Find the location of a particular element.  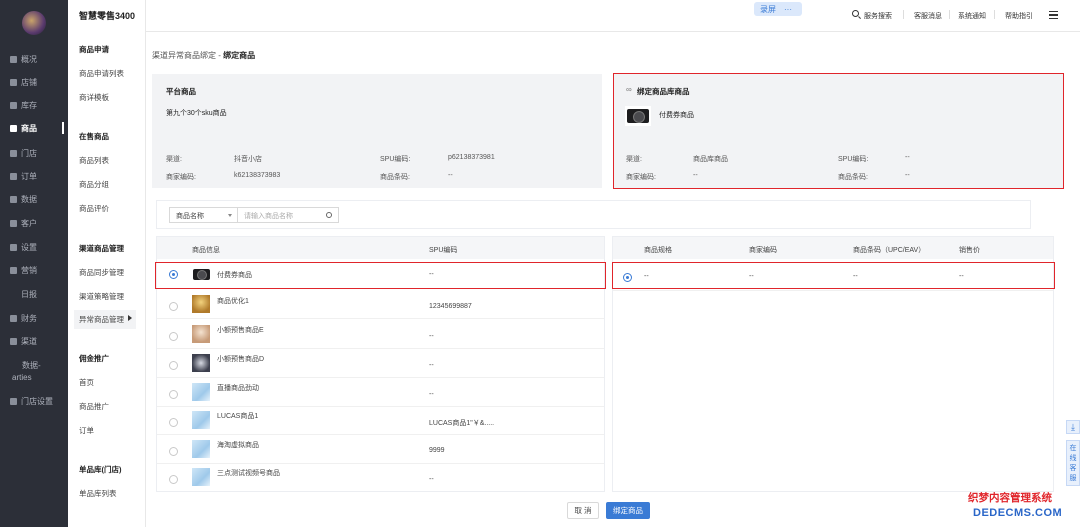

submenu-item-sku-list: 单品库列表 is located at coordinates (98, 493).